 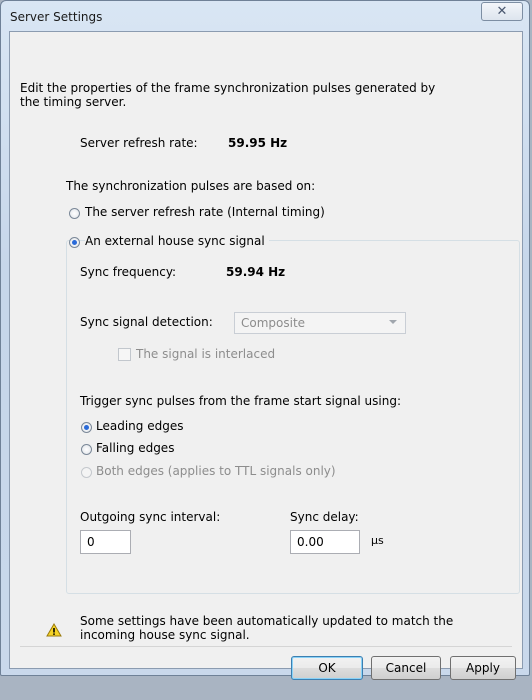 What do you see at coordinates (320, 323) in the screenshot?
I see `sync-detection-dropdown: Composite` at bounding box center [320, 323].